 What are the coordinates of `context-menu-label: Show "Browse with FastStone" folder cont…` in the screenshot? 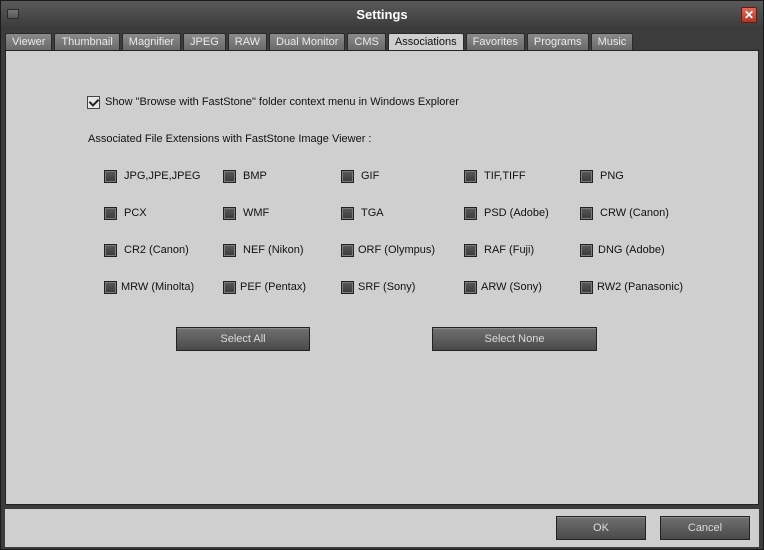 It's located at (282, 102).